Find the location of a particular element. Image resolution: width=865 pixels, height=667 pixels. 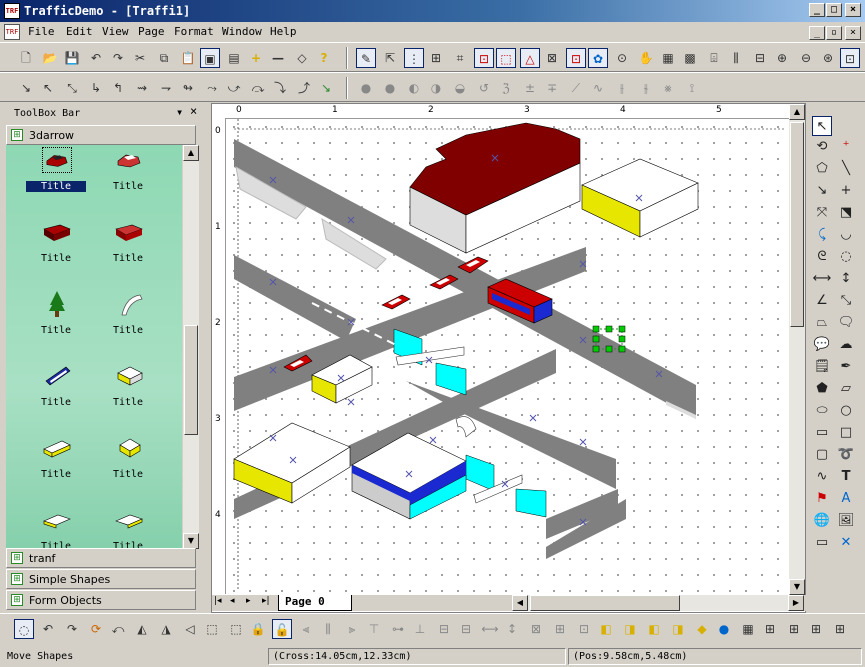

rotate-select-icon: ⟲ is located at coordinates (822, 147).